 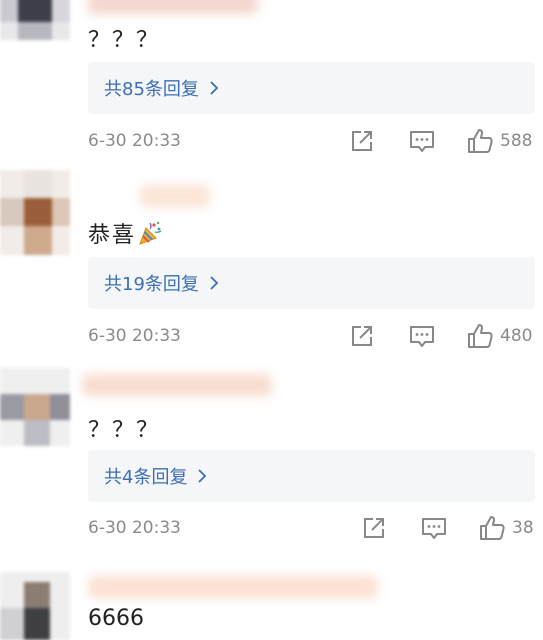 What do you see at coordinates (311, 337) in the screenshot?
I see `comment-meta: 6-30 20:33 480` at bounding box center [311, 337].